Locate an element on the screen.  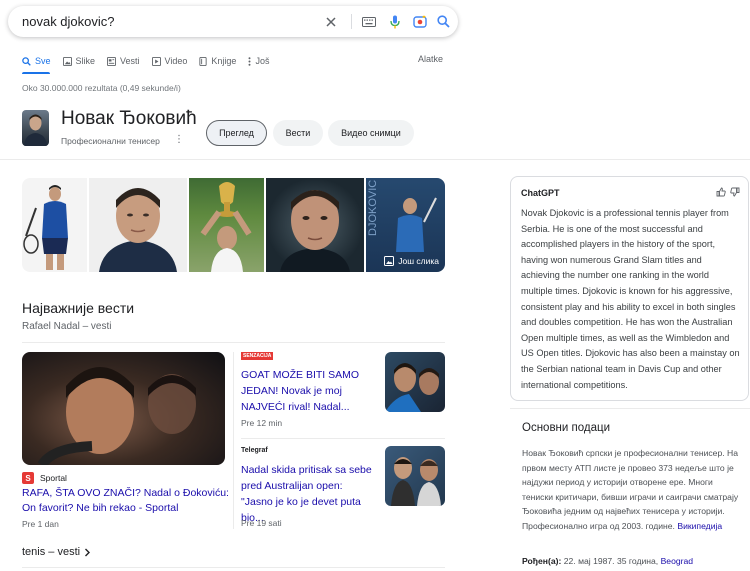
more-images-link: Још слика is located at coordinates (411, 261).